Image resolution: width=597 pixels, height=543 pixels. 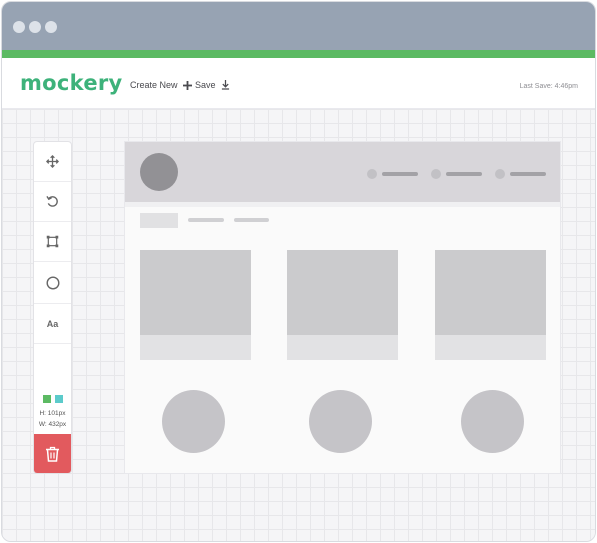 I want to click on move-icon, so click(x=52, y=161).